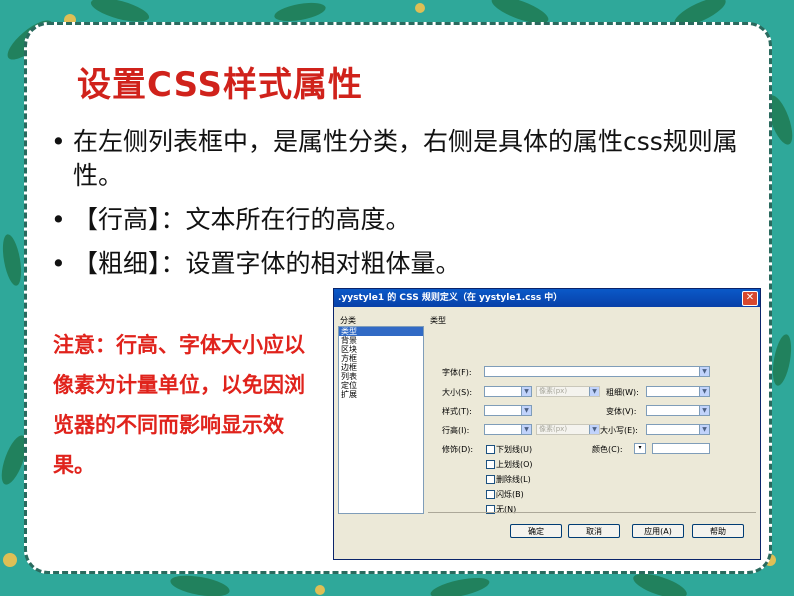  What do you see at coordinates (381, 340) in the screenshot?
I see `category-item: 背景` at bounding box center [381, 340].